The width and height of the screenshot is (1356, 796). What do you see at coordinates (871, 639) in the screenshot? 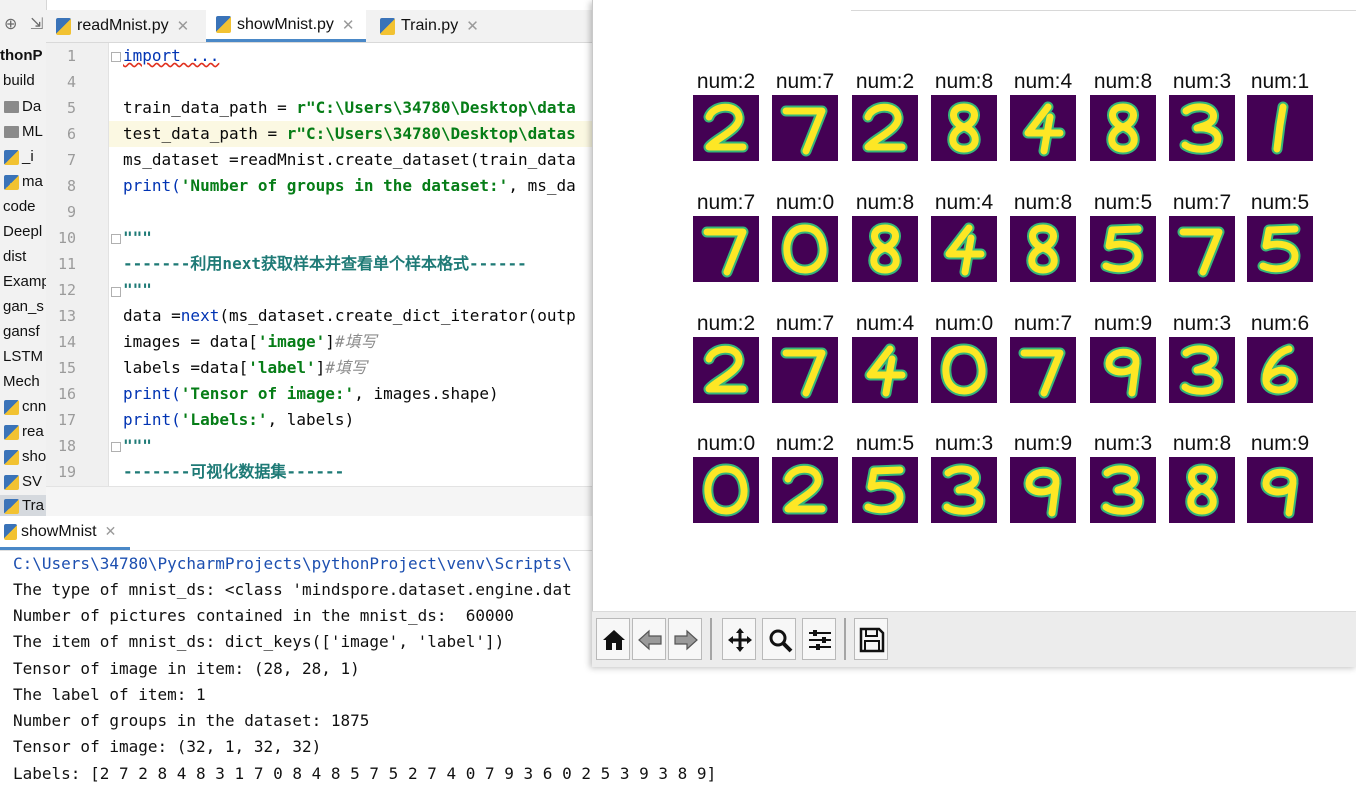
I see `save-button` at bounding box center [871, 639].